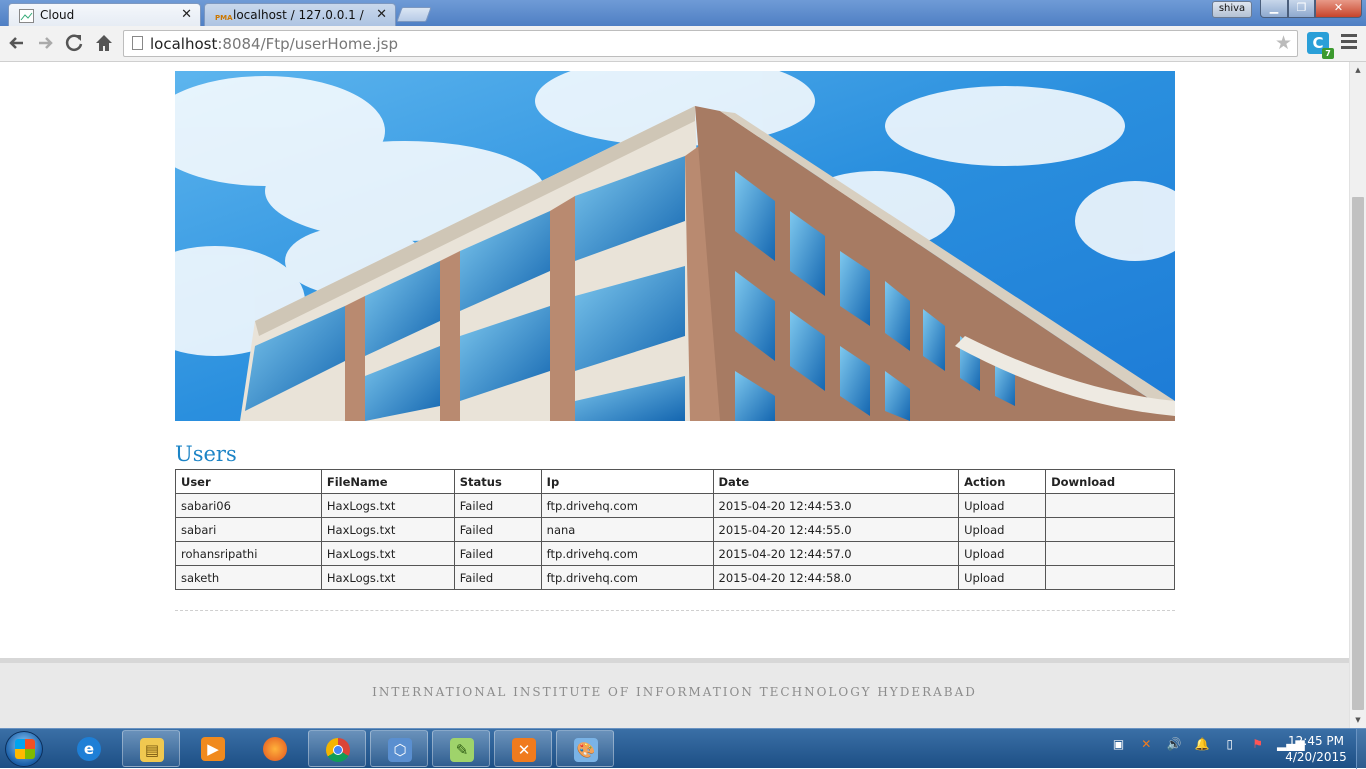 Image resolution: width=1366 pixels, height=769 pixels. What do you see at coordinates (627, 529) in the screenshot?
I see `cell-ip: nana` at bounding box center [627, 529].